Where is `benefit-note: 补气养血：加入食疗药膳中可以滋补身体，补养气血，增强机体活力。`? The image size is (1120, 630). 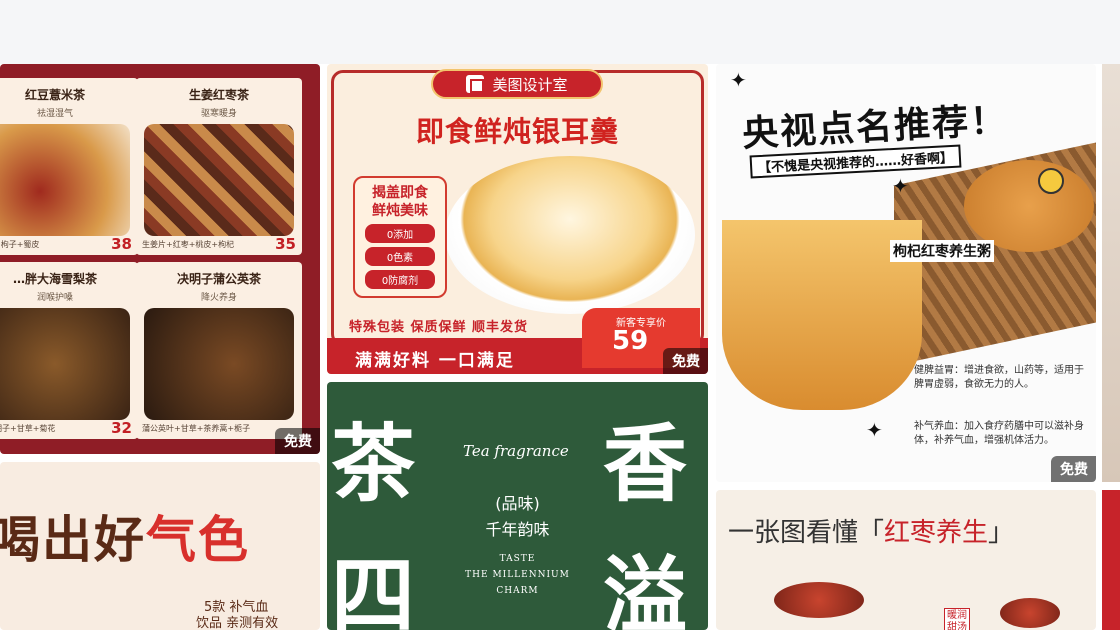
benefit-note: 补气养血：加入食疗药膳中可以滋补身体，补养气血，增强机体活力。 is located at coordinates (999, 433).